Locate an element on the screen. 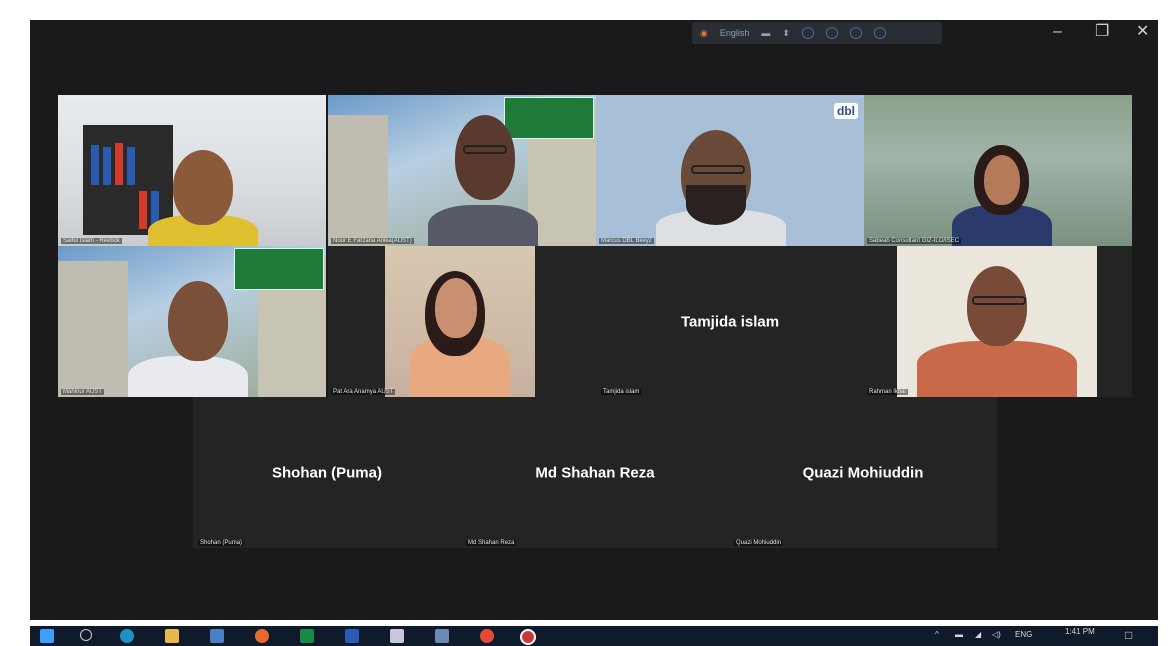 Image resolution: width=1168 pixels, height=646 pixels. participant-display-name: Shohan (Puma) is located at coordinates (326, 472).